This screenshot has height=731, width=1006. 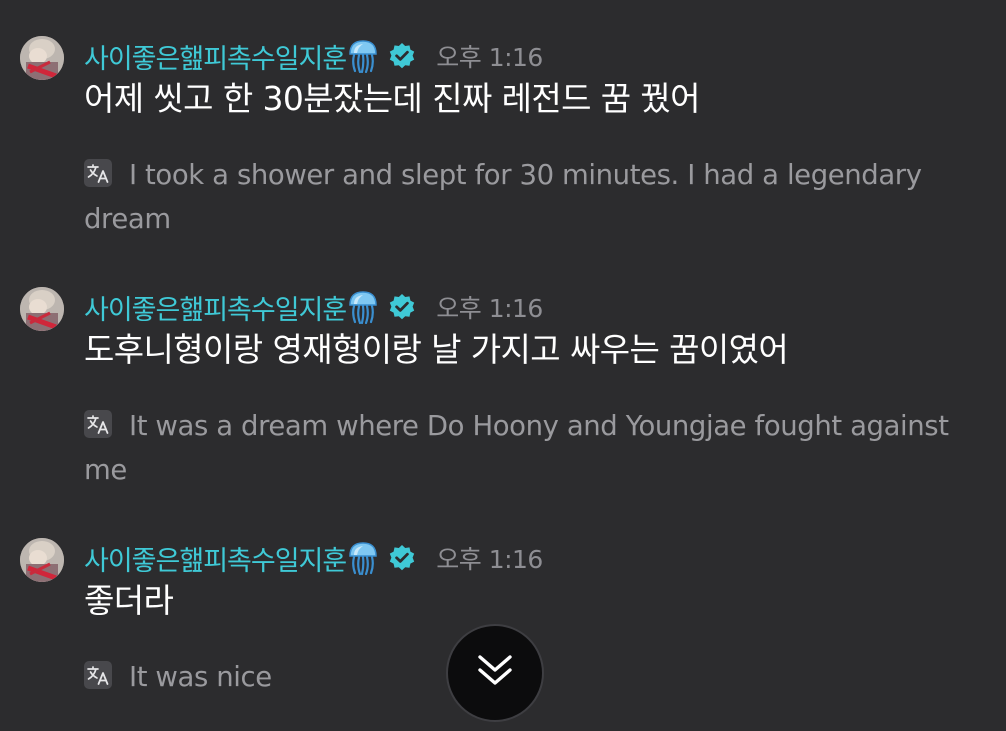 I want to click on translation-text: It was nice, so click(x=200, y=677).